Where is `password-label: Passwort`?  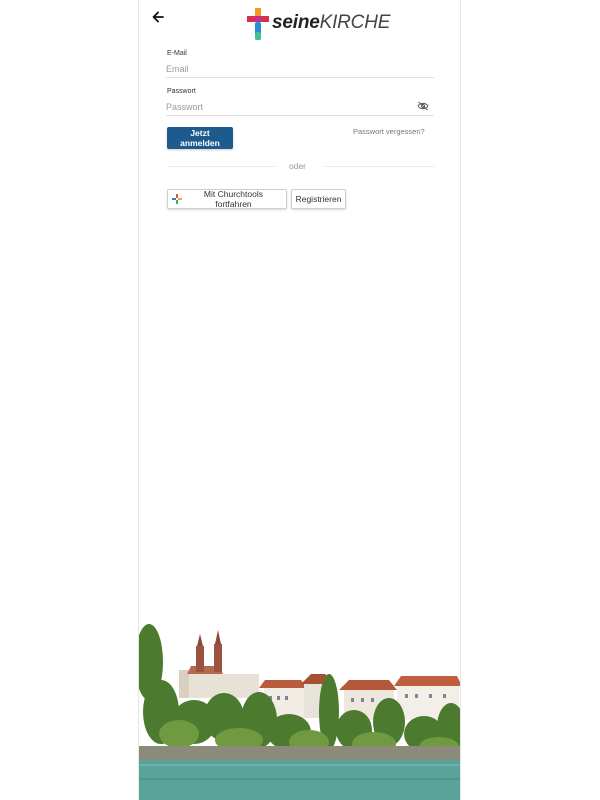 password-label: Passwort is located at coordinates (181, 91).